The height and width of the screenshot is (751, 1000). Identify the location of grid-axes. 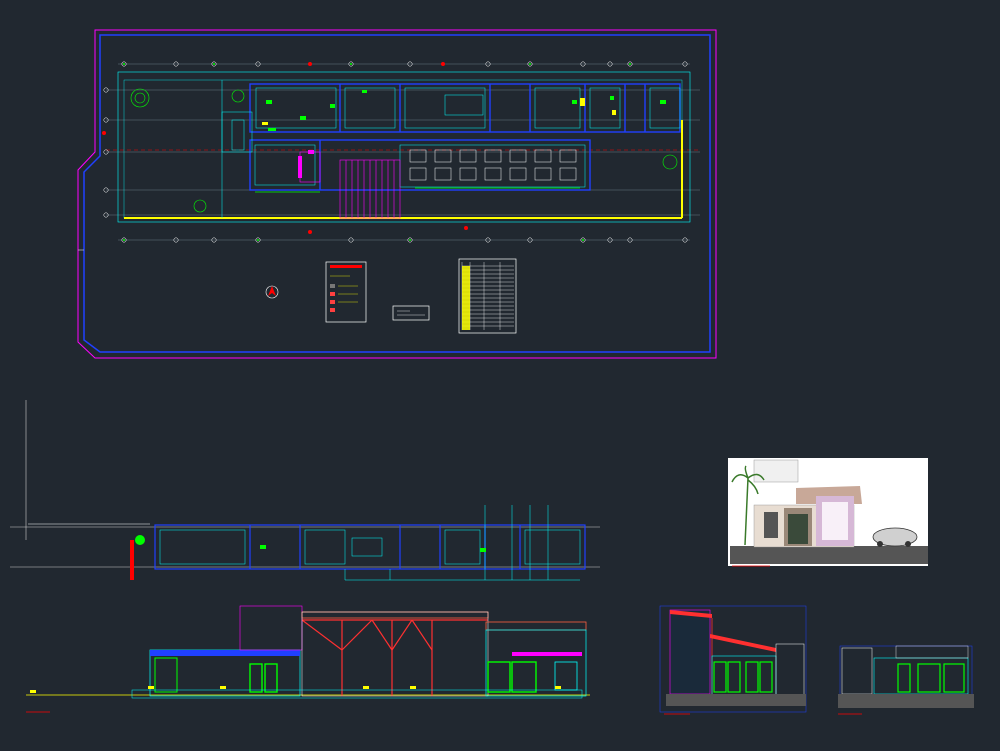
(403, 152).